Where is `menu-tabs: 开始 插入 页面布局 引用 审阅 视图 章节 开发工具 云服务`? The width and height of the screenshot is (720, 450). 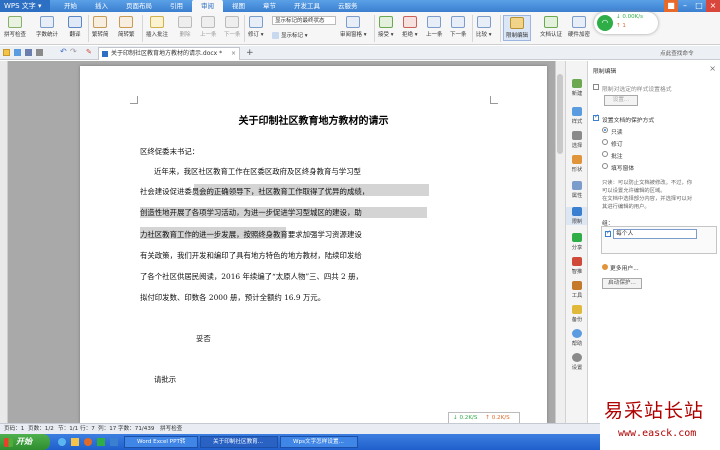 menu-tabs: 开始 插入 页面布局 引用 审阅 视图 章节 开发工具 云服务 is located at coordinates (211, 6).